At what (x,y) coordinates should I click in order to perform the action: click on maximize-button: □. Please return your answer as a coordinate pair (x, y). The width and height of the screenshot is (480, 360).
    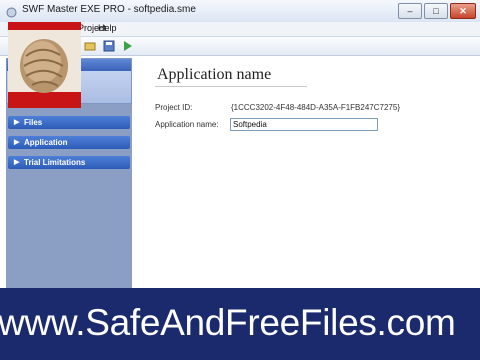
    Looking at the image, I should click on (436, 11).